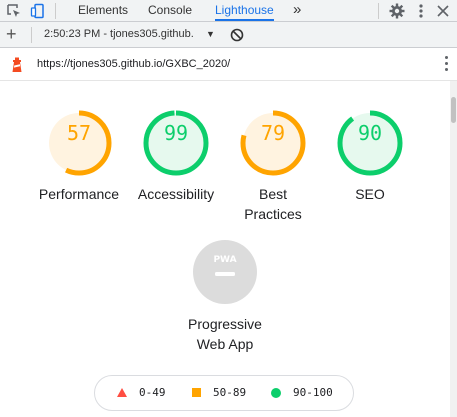 Image resolution: width=457 pixels, height=417 pixels. I want to click on gauge-performance-score: 57, so click(79, 133).